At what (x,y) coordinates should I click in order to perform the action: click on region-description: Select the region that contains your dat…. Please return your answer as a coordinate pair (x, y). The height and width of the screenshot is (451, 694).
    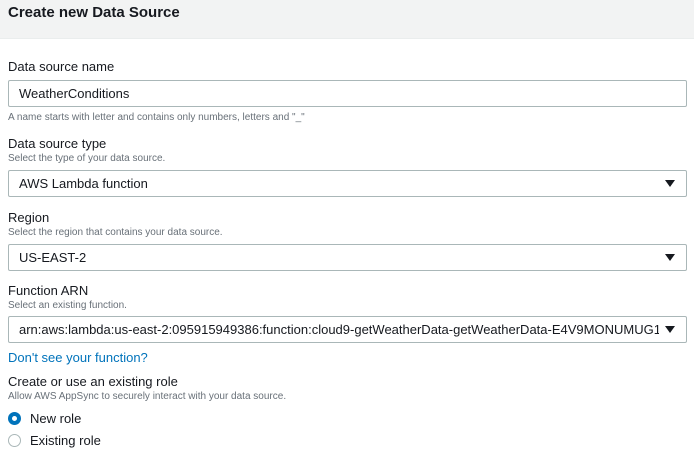
    Looking at the image, I should click on (115, 232).